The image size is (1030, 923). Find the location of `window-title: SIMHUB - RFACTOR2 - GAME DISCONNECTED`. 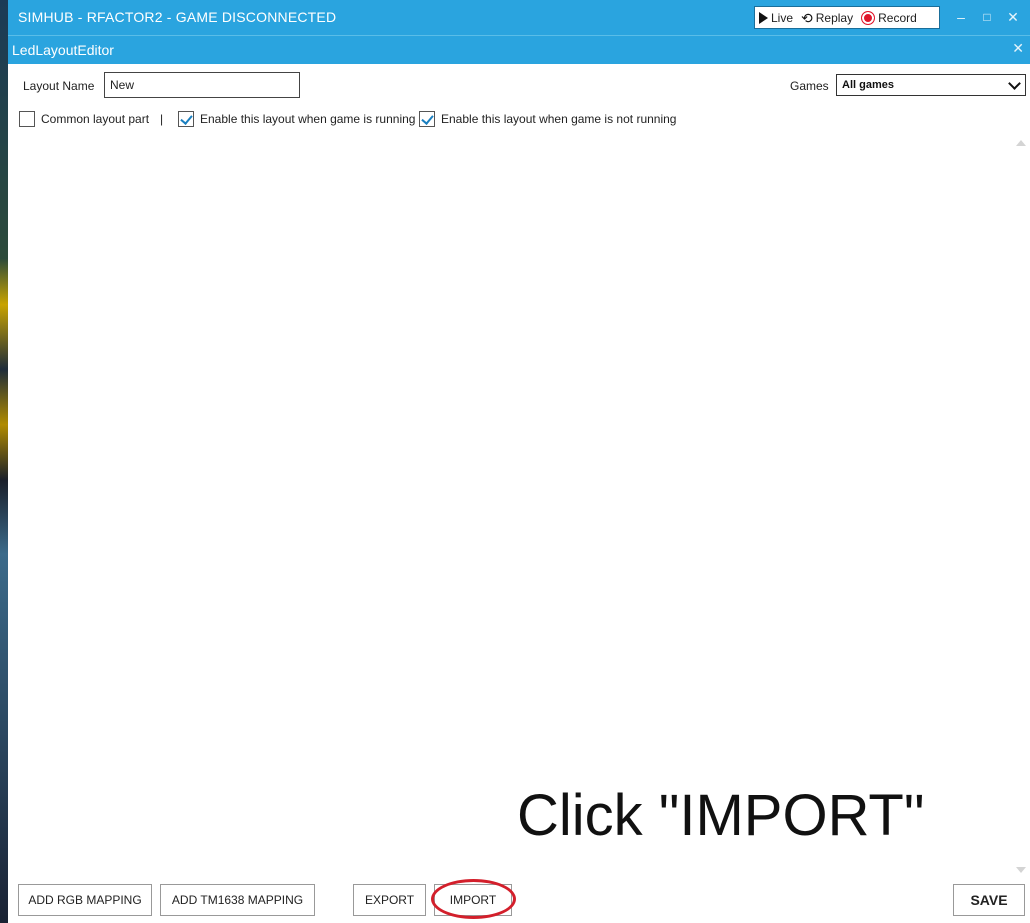

window-title: SIMHUB - RFACTOR2 - GAME DISCONNECTED is located at coordinates (177, 17).